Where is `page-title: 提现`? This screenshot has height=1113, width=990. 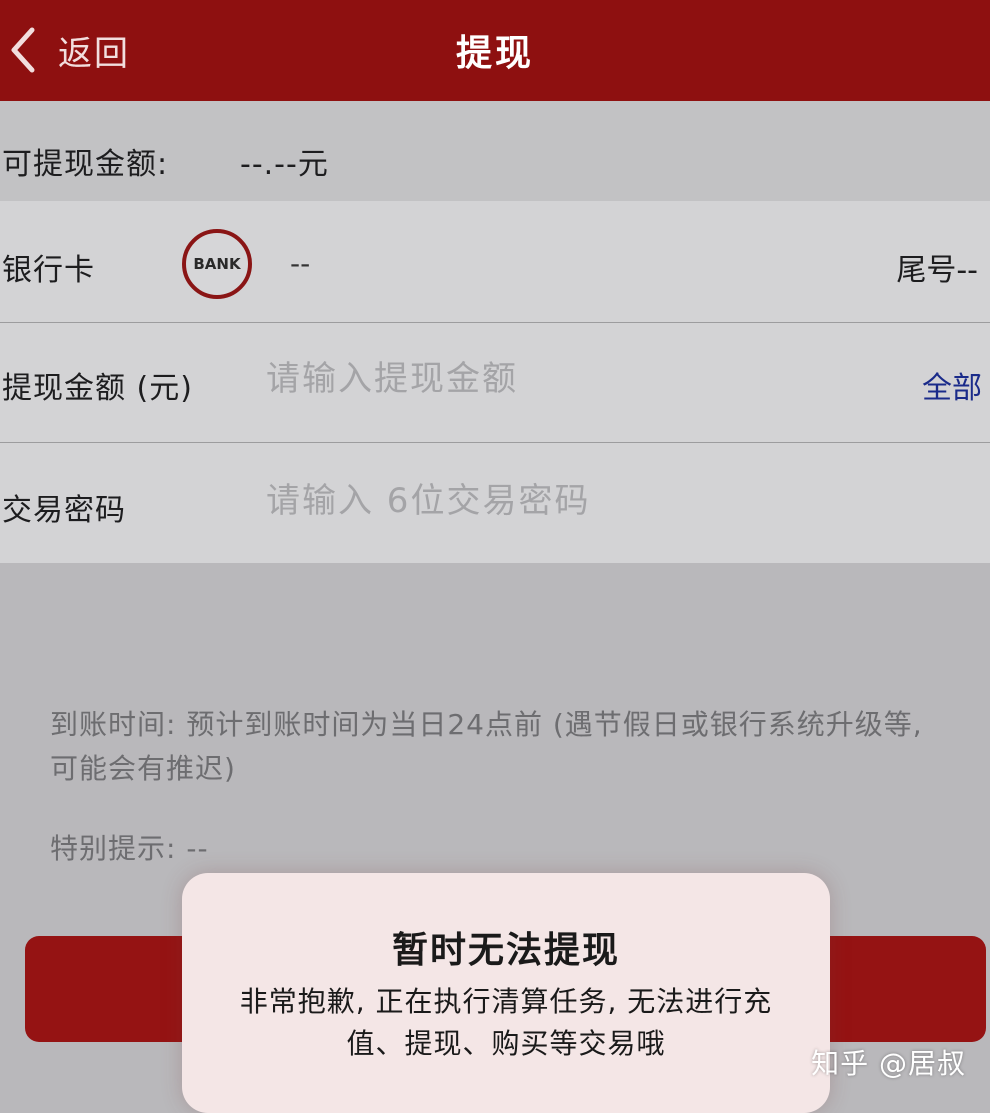
page-title: 提现 is located at coordinates (494, 53).